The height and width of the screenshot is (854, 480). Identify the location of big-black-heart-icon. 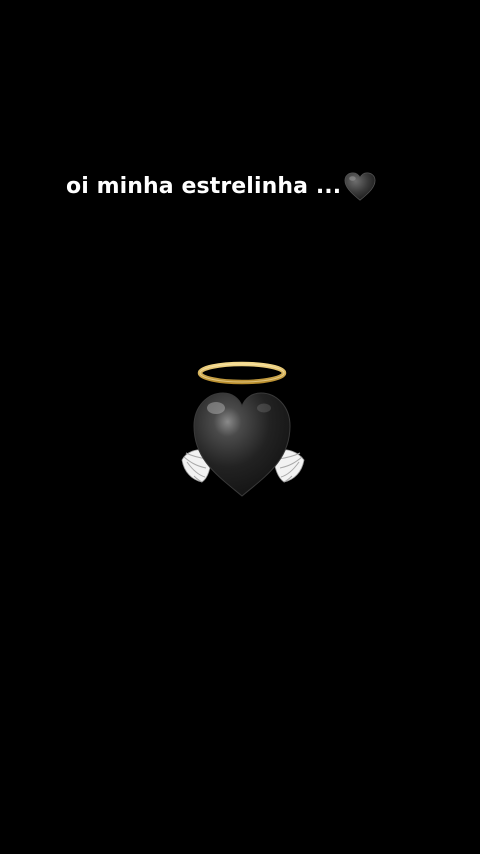
(242, 444).